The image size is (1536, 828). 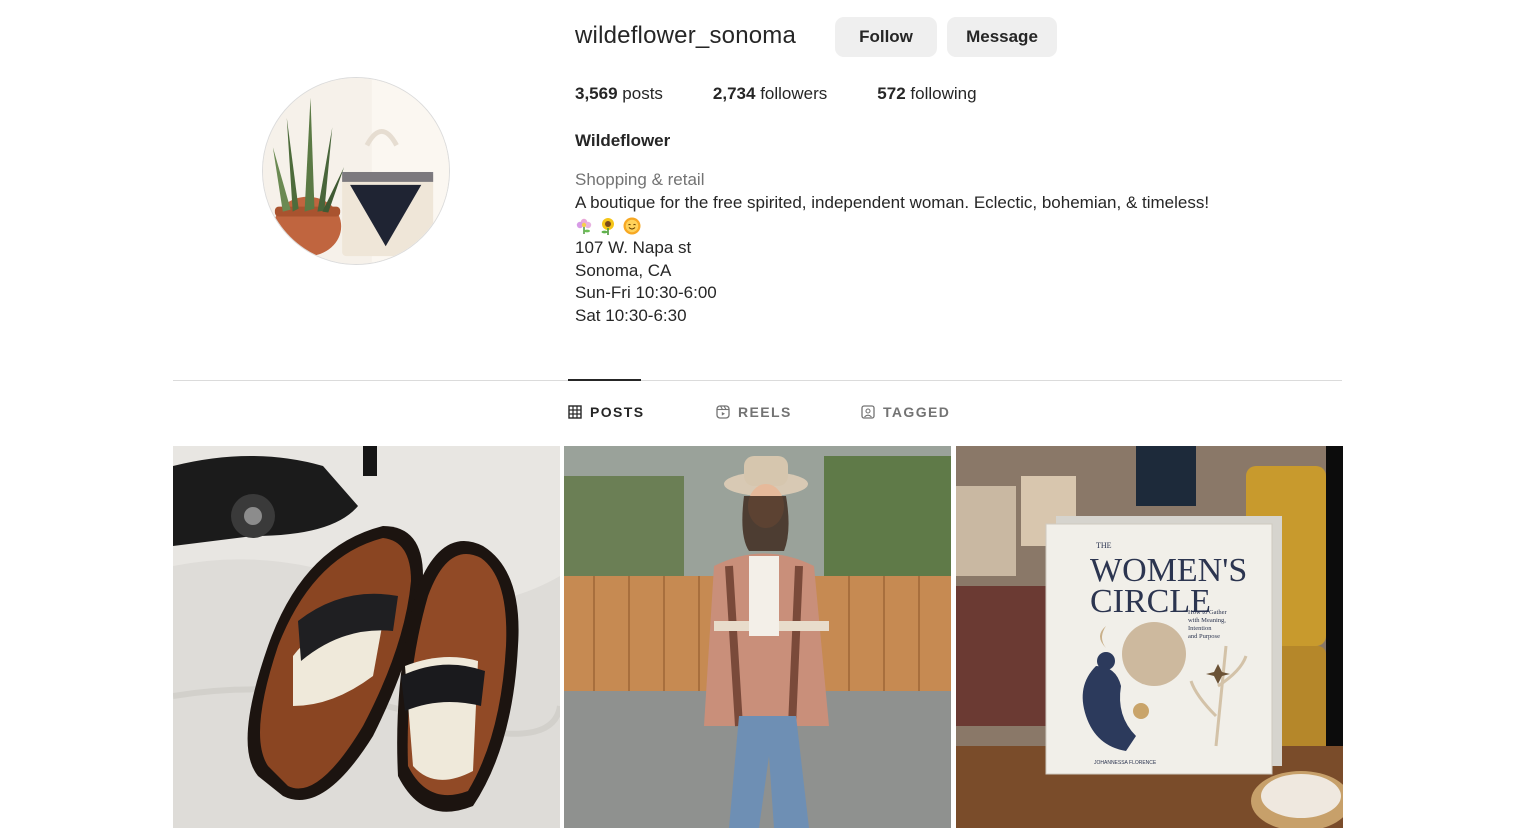 I want to click on posts-label: posts, so click(x=642, y=93).